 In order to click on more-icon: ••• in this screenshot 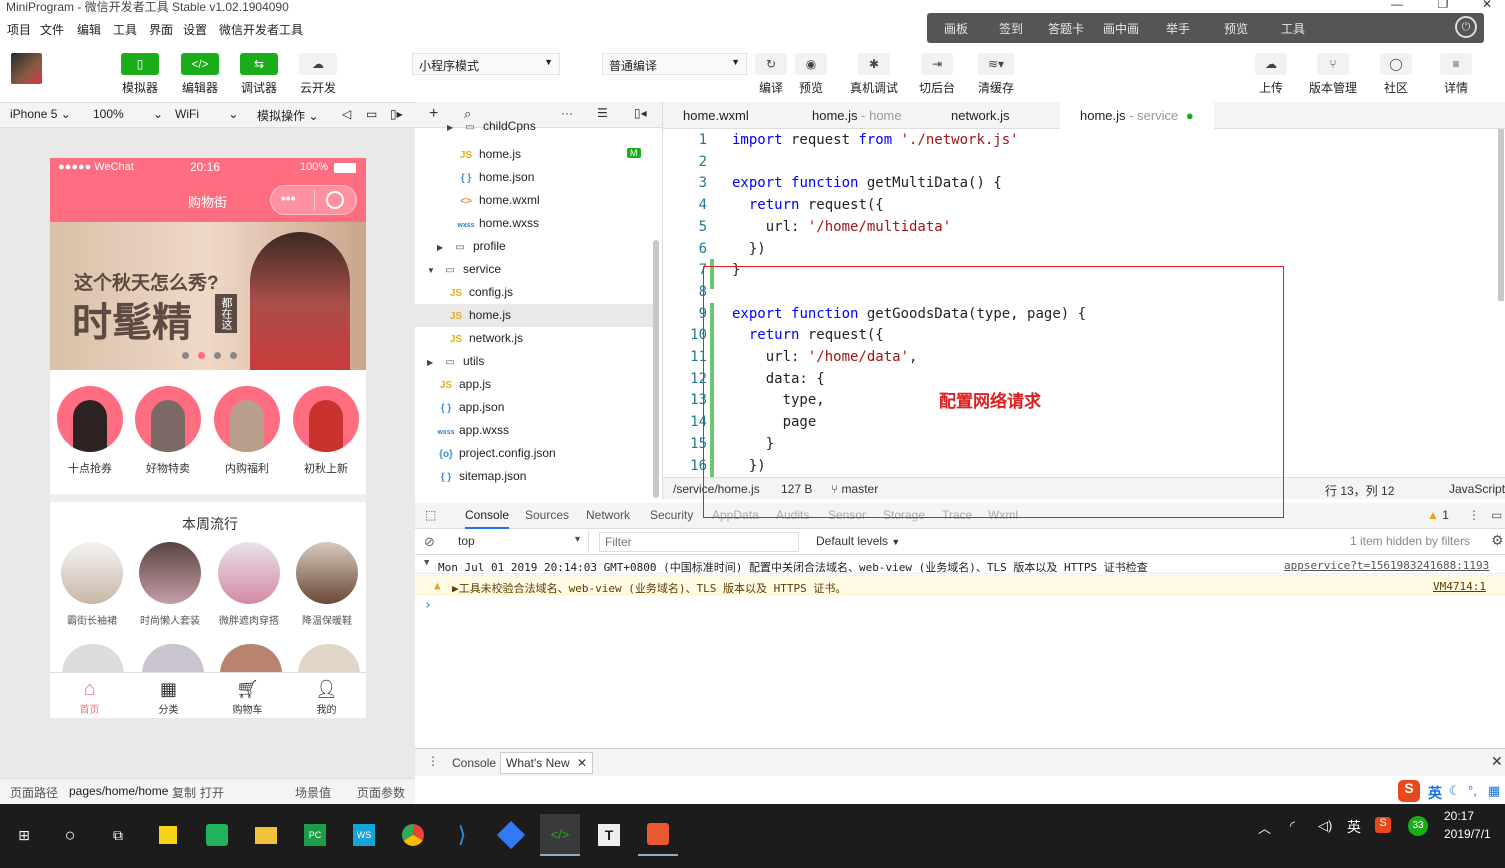, I will do `click(288, 198)`.